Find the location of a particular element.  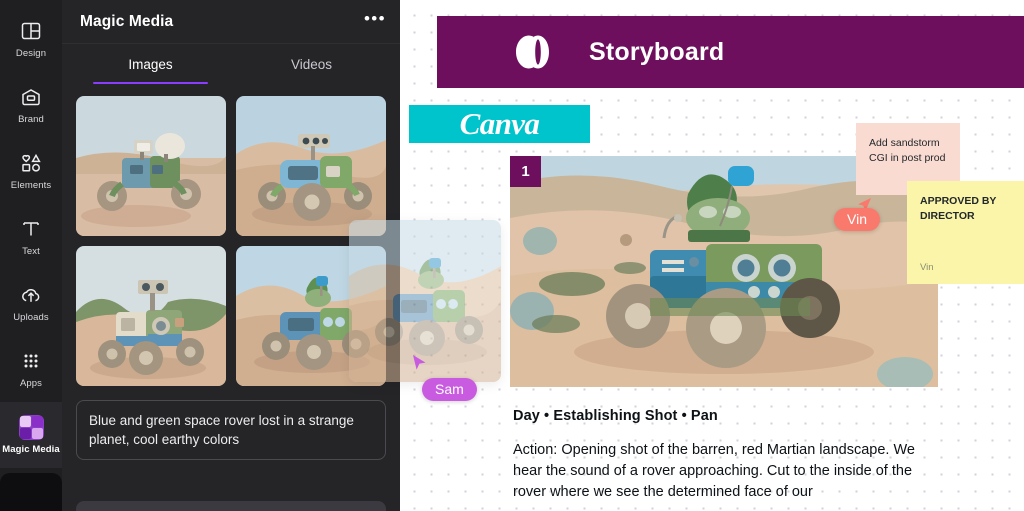

tab-label: Videos is located at coordinates (311, 64).